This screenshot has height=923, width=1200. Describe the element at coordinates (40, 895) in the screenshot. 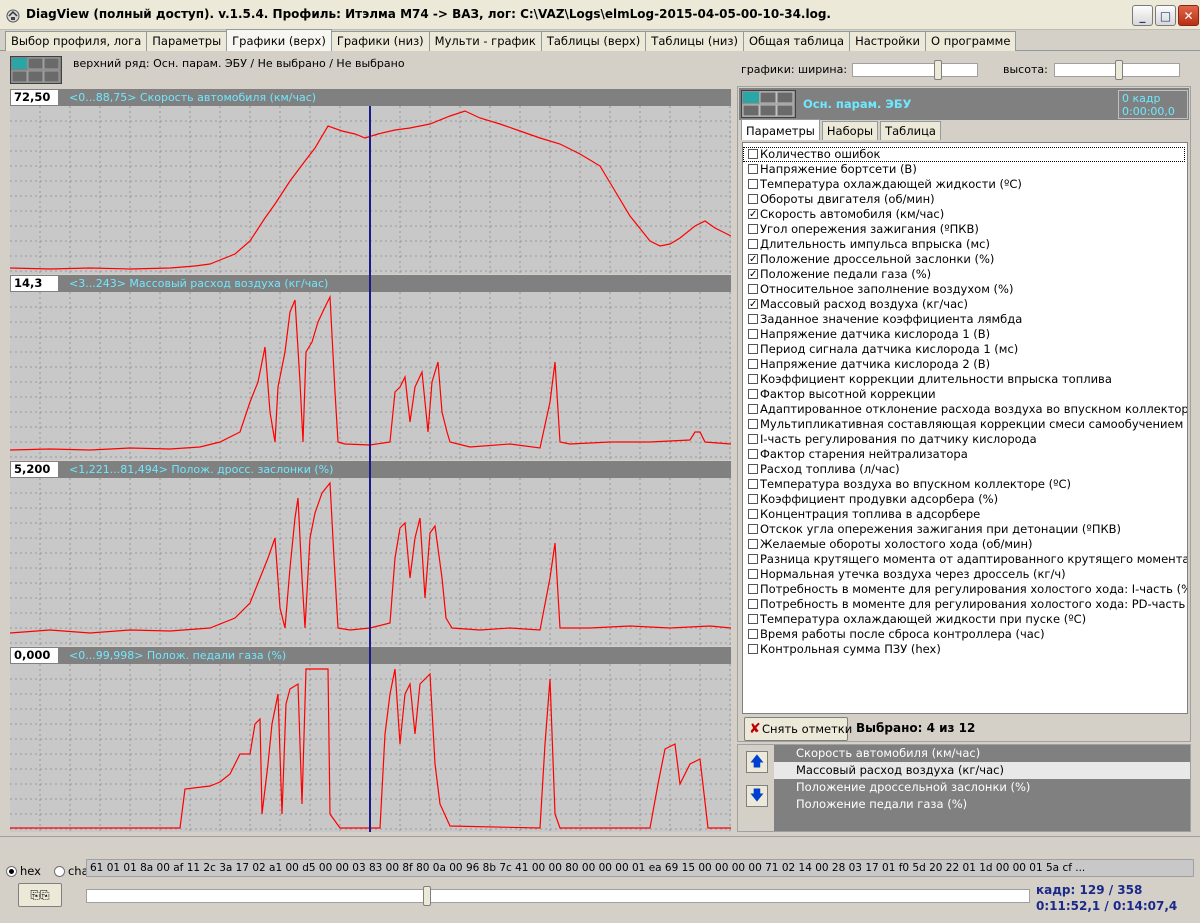

I see `copy-button: ⎘⎘` at that location.